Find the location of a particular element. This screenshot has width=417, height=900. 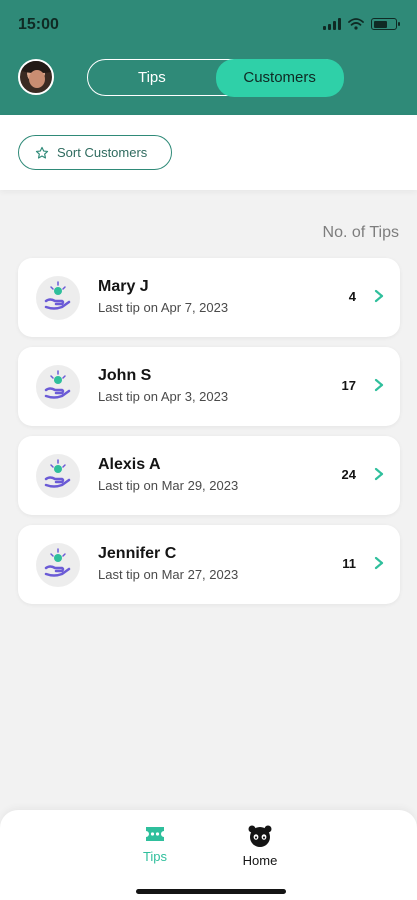

column-header-tips: No. of Tips is located at coordinates (360, 232).